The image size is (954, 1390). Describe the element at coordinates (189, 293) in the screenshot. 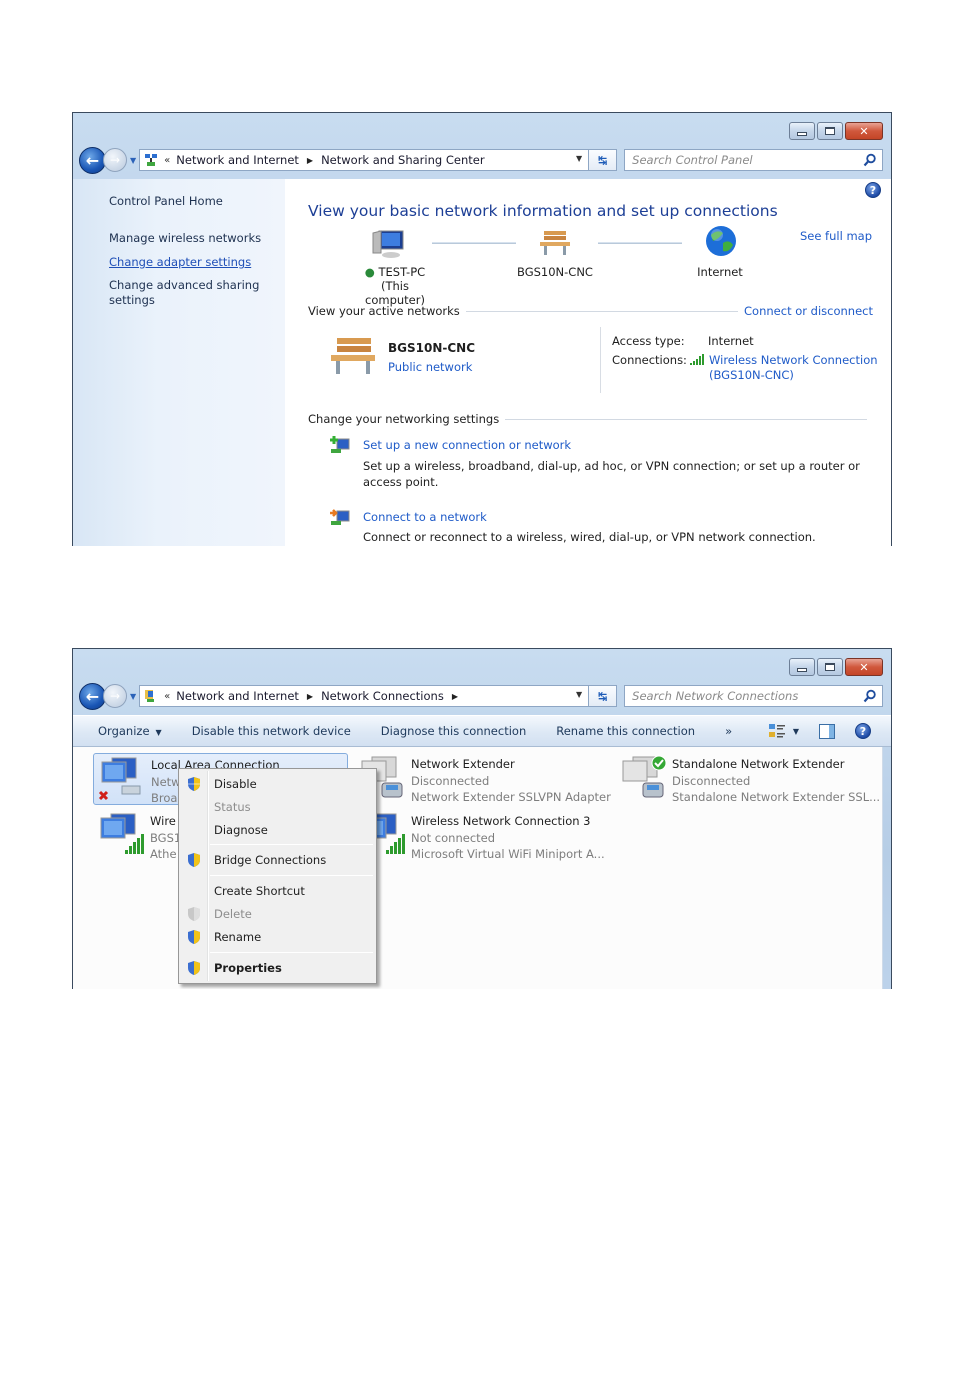

I see `sidebar-advanced-sharing: Change advanced sharing settings` at that location.